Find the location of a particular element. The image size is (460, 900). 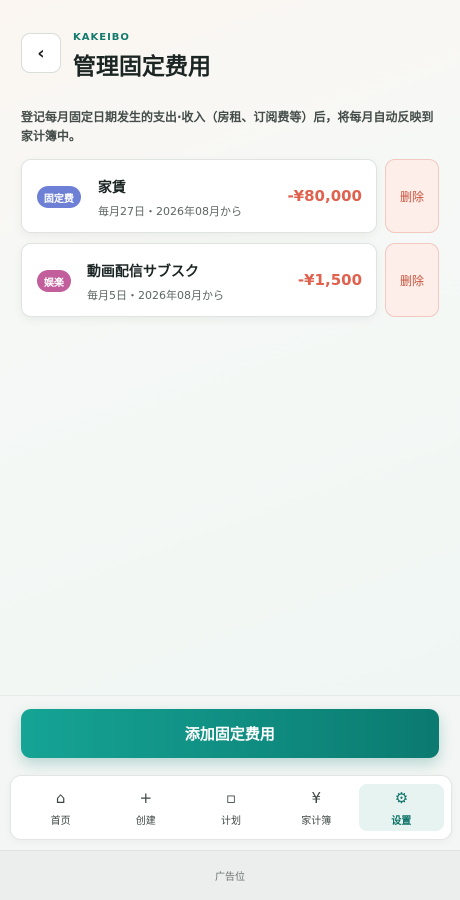

chevron-left-icon: ‹ is located at coordinates (41, 53).